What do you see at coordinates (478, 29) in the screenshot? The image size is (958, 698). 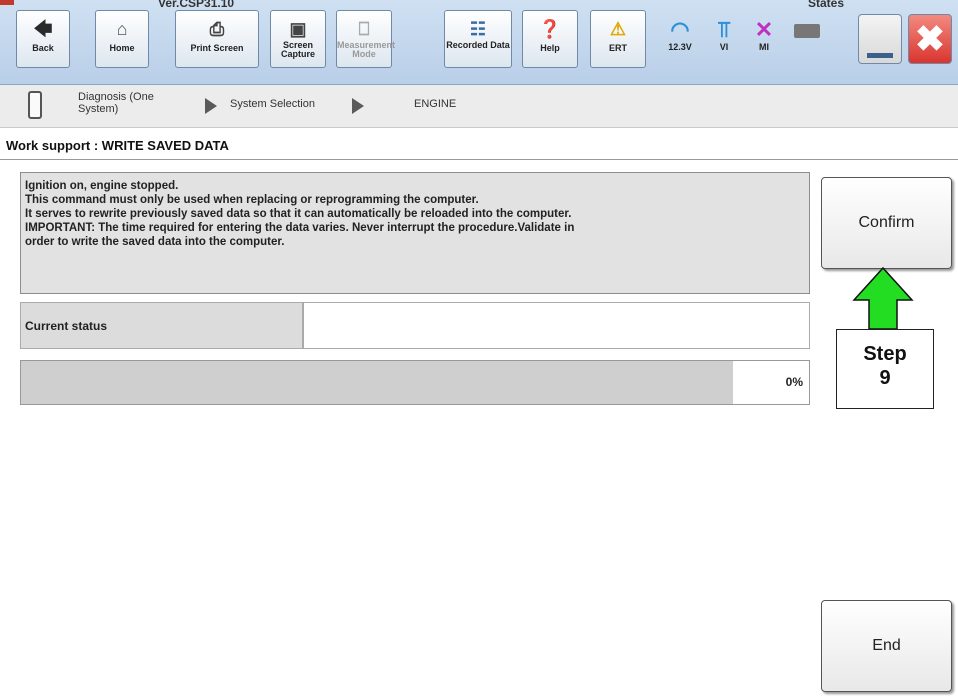 I see `recorded-data-icon: ☷` at bounding box center [478, 29].